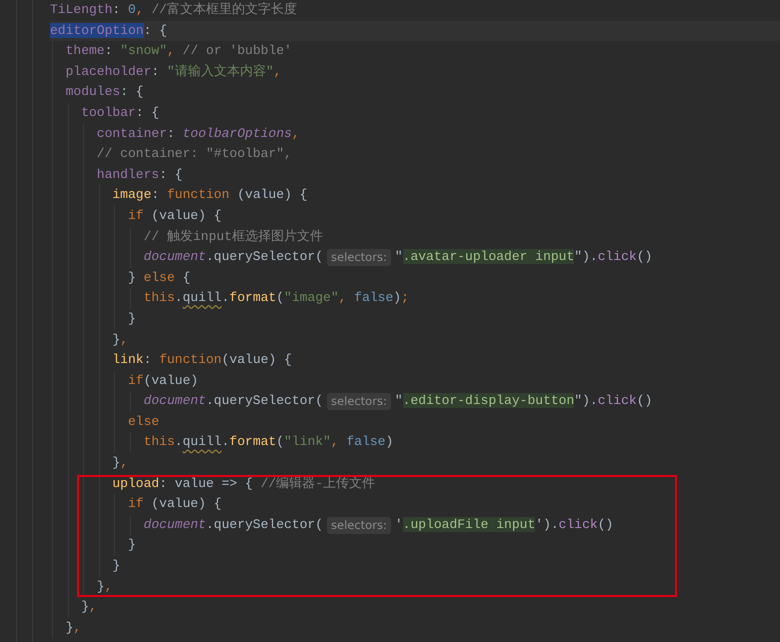 The image size is (780, 642). What do you see at coordinates (139, 175) in the screenshot?
I see `code-text: handlers: {` at bounding box center [139, 175].